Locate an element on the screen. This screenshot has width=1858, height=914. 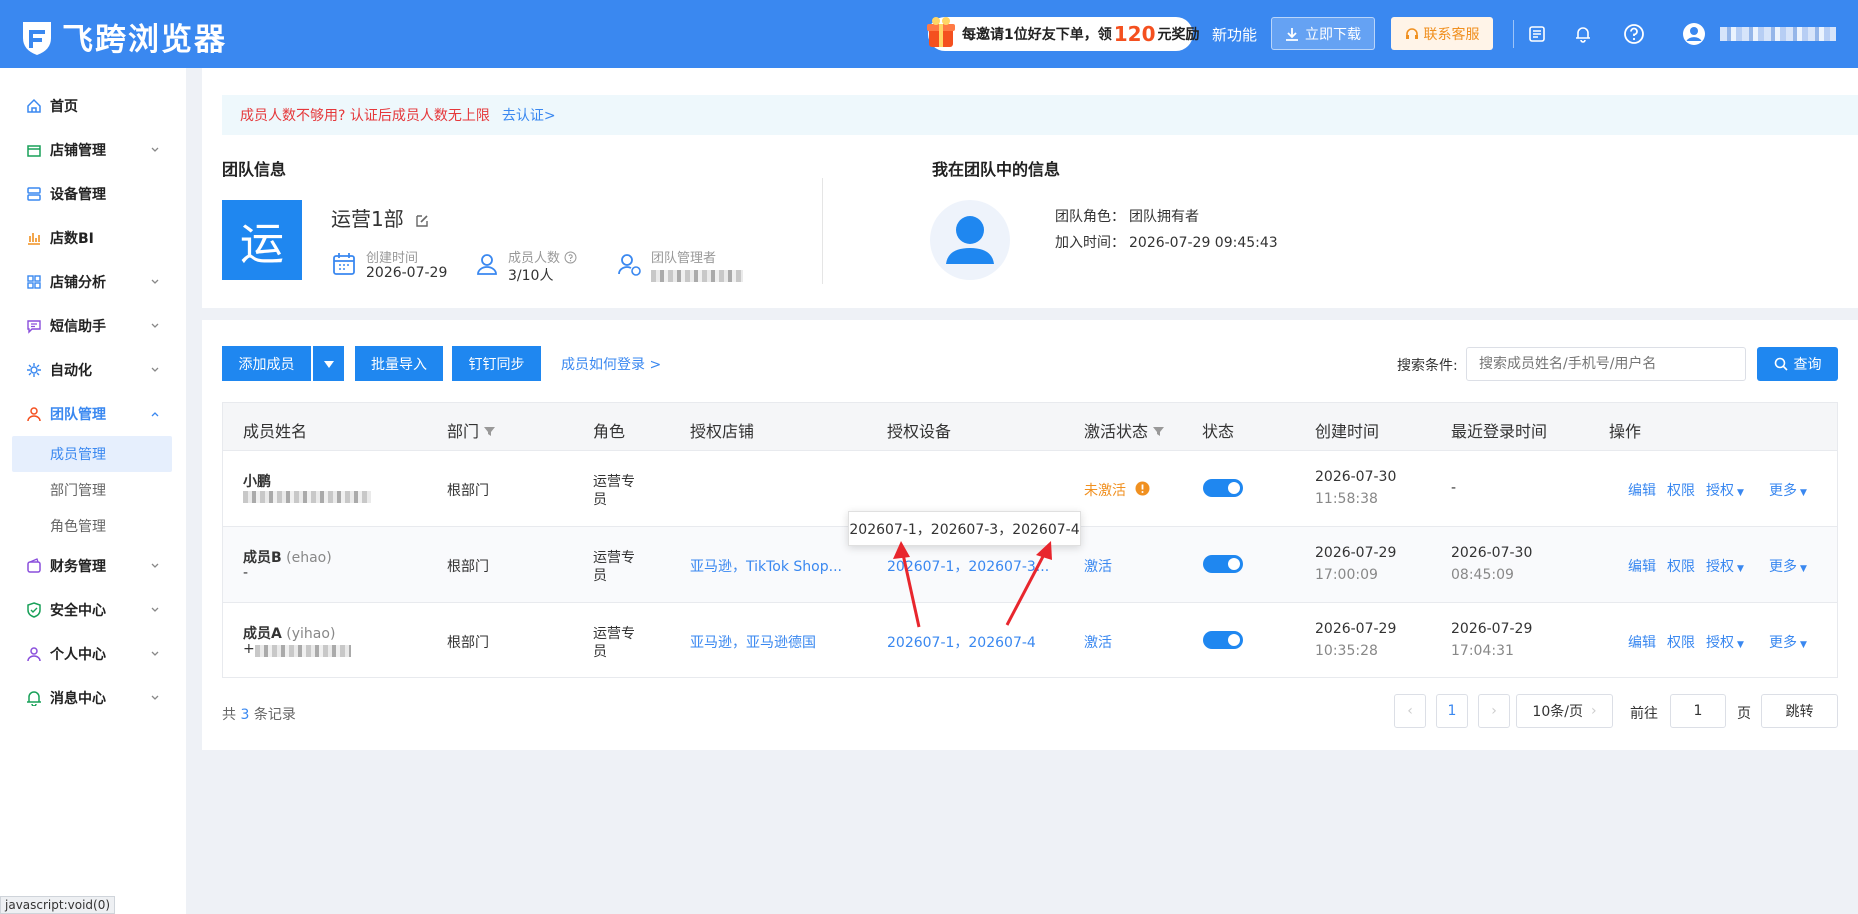
chevron-down-icon is located at coordinates (155, 281).